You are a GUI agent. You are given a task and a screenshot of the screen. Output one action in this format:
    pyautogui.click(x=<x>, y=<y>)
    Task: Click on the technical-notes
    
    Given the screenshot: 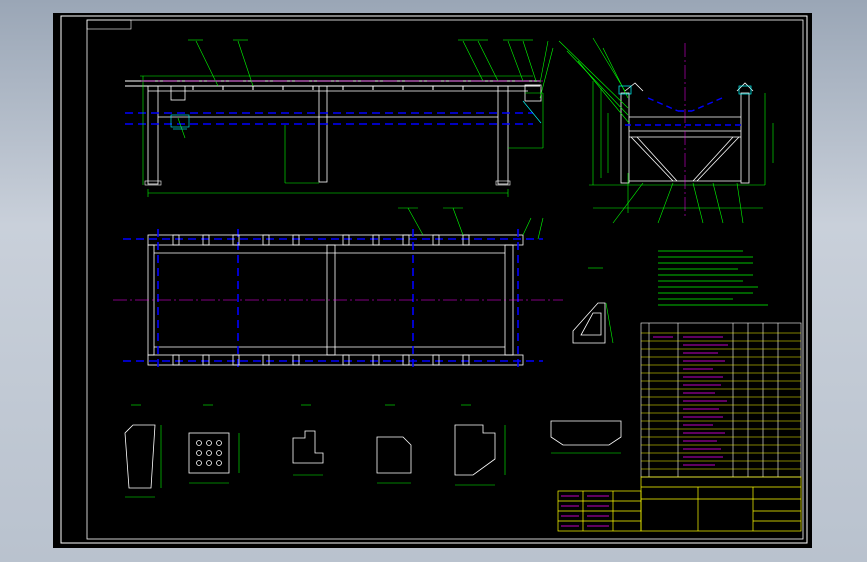 What is the action you would take?
    pyautogui.click(x=713, y=278)
    